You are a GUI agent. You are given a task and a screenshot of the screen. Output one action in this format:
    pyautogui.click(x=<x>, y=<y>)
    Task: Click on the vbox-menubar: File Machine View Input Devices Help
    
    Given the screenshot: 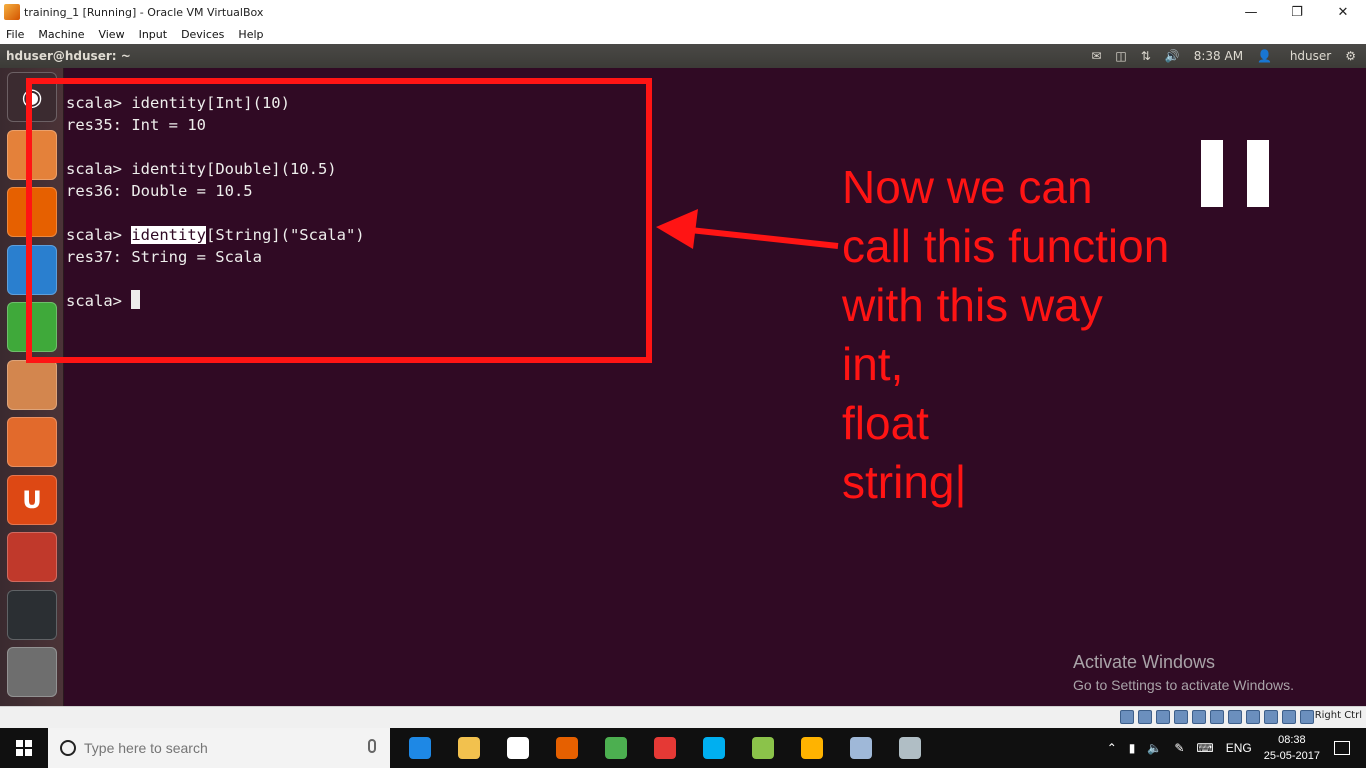 What is the action you would take?
    pyautogui.click(x=683, y=34)
    